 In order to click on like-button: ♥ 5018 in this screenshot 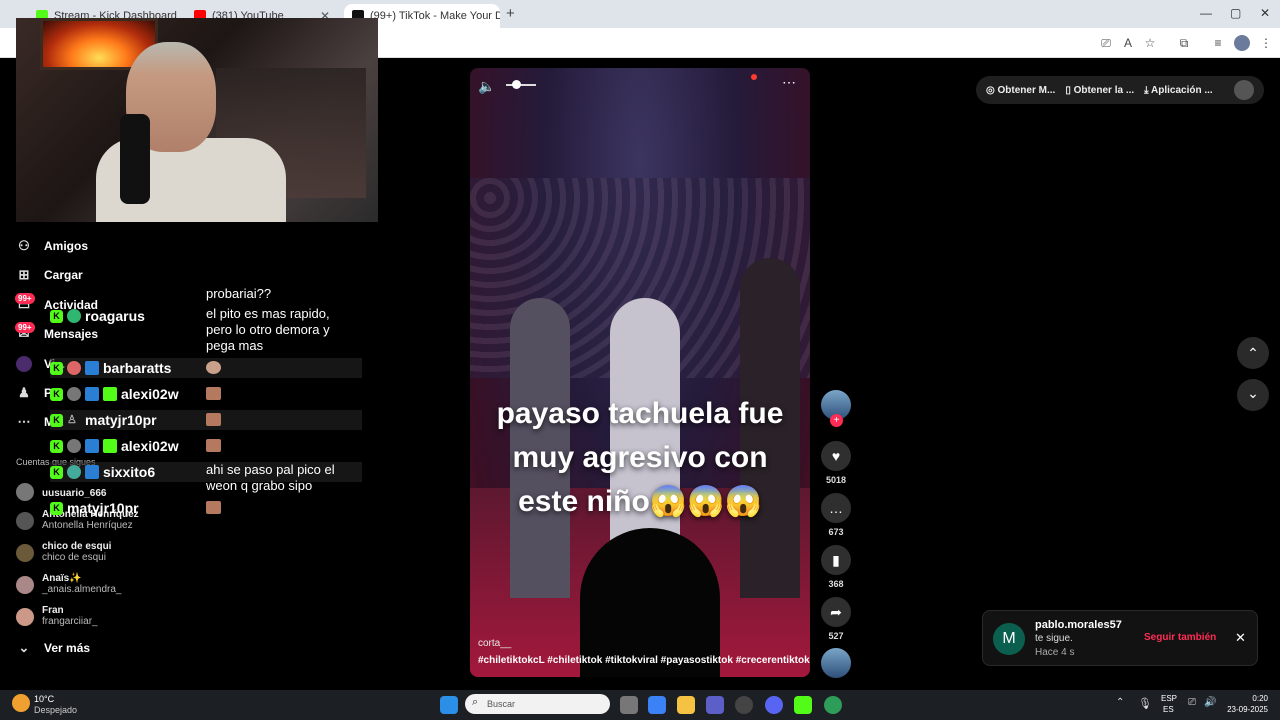, I will do `click(836, 463)`.